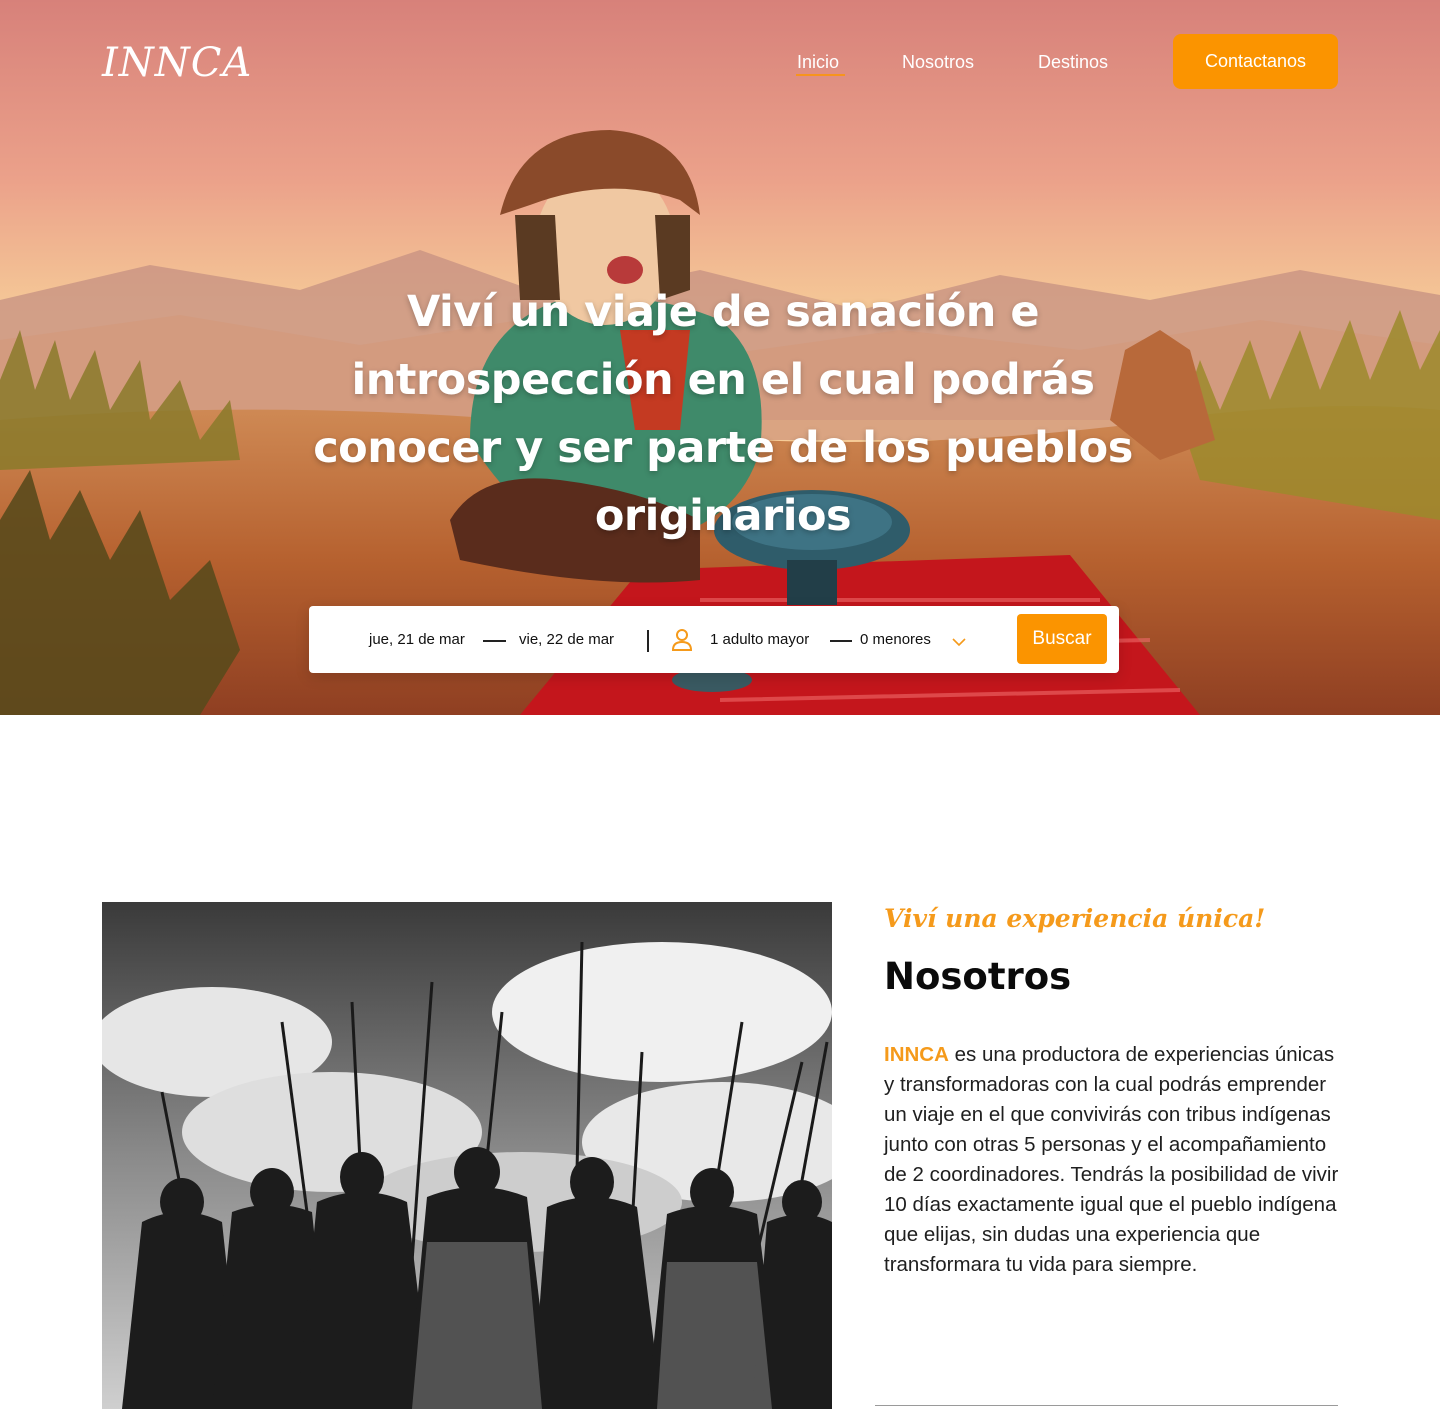 Image resolution: width=1440 pixels, height=1427 pixels. Describe the element at coordinates (566, 639) in the screenshot. I see `check-out-date: vie, 22 de mar` at that location.